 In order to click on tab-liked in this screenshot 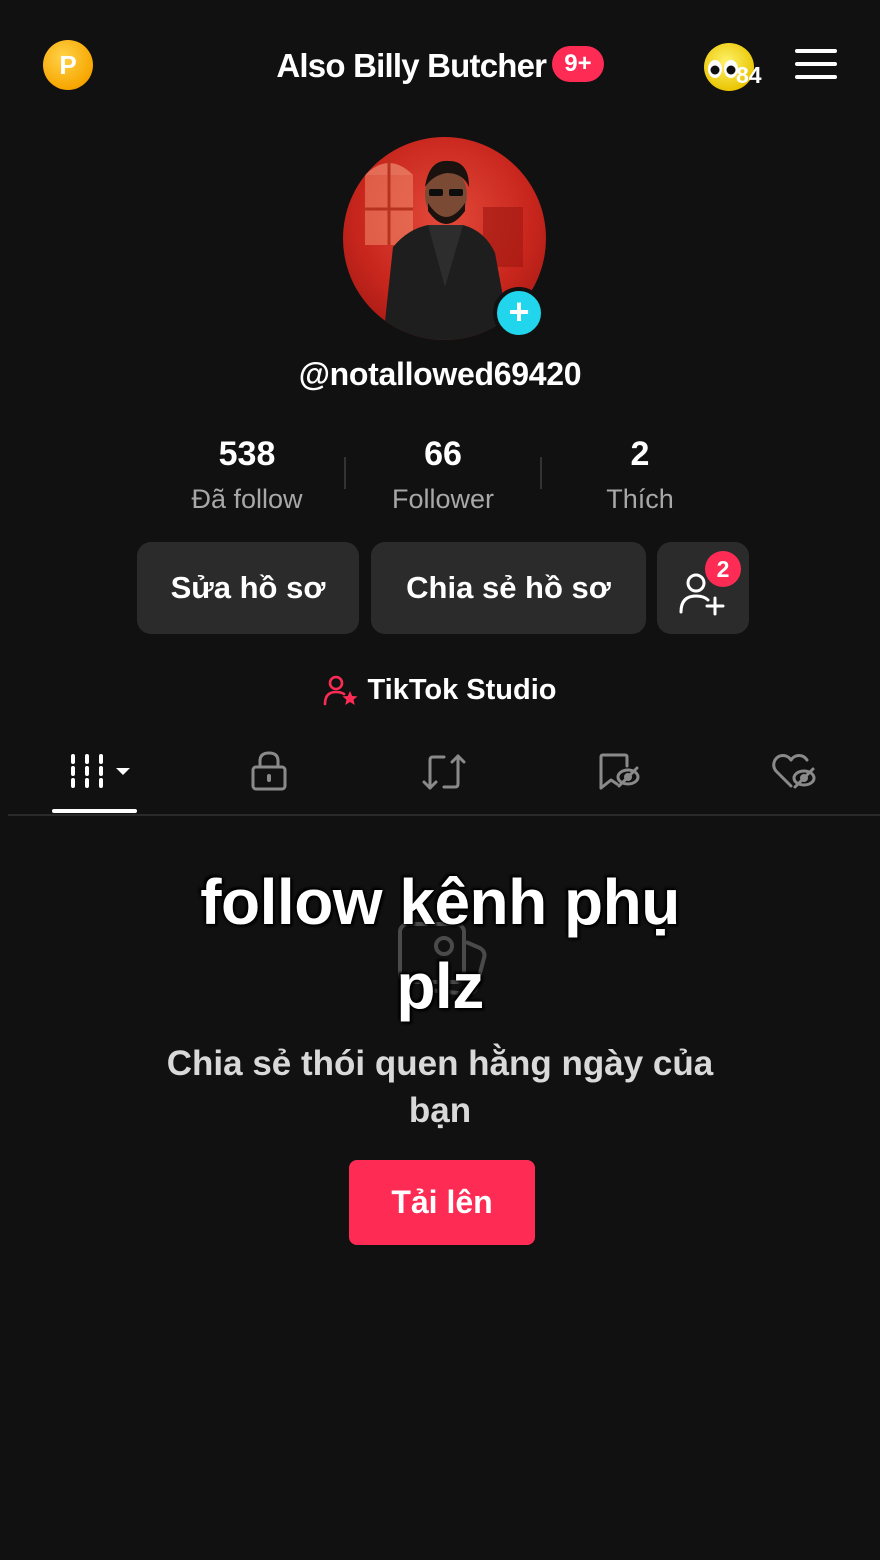, I will do `click(794, 774)`.